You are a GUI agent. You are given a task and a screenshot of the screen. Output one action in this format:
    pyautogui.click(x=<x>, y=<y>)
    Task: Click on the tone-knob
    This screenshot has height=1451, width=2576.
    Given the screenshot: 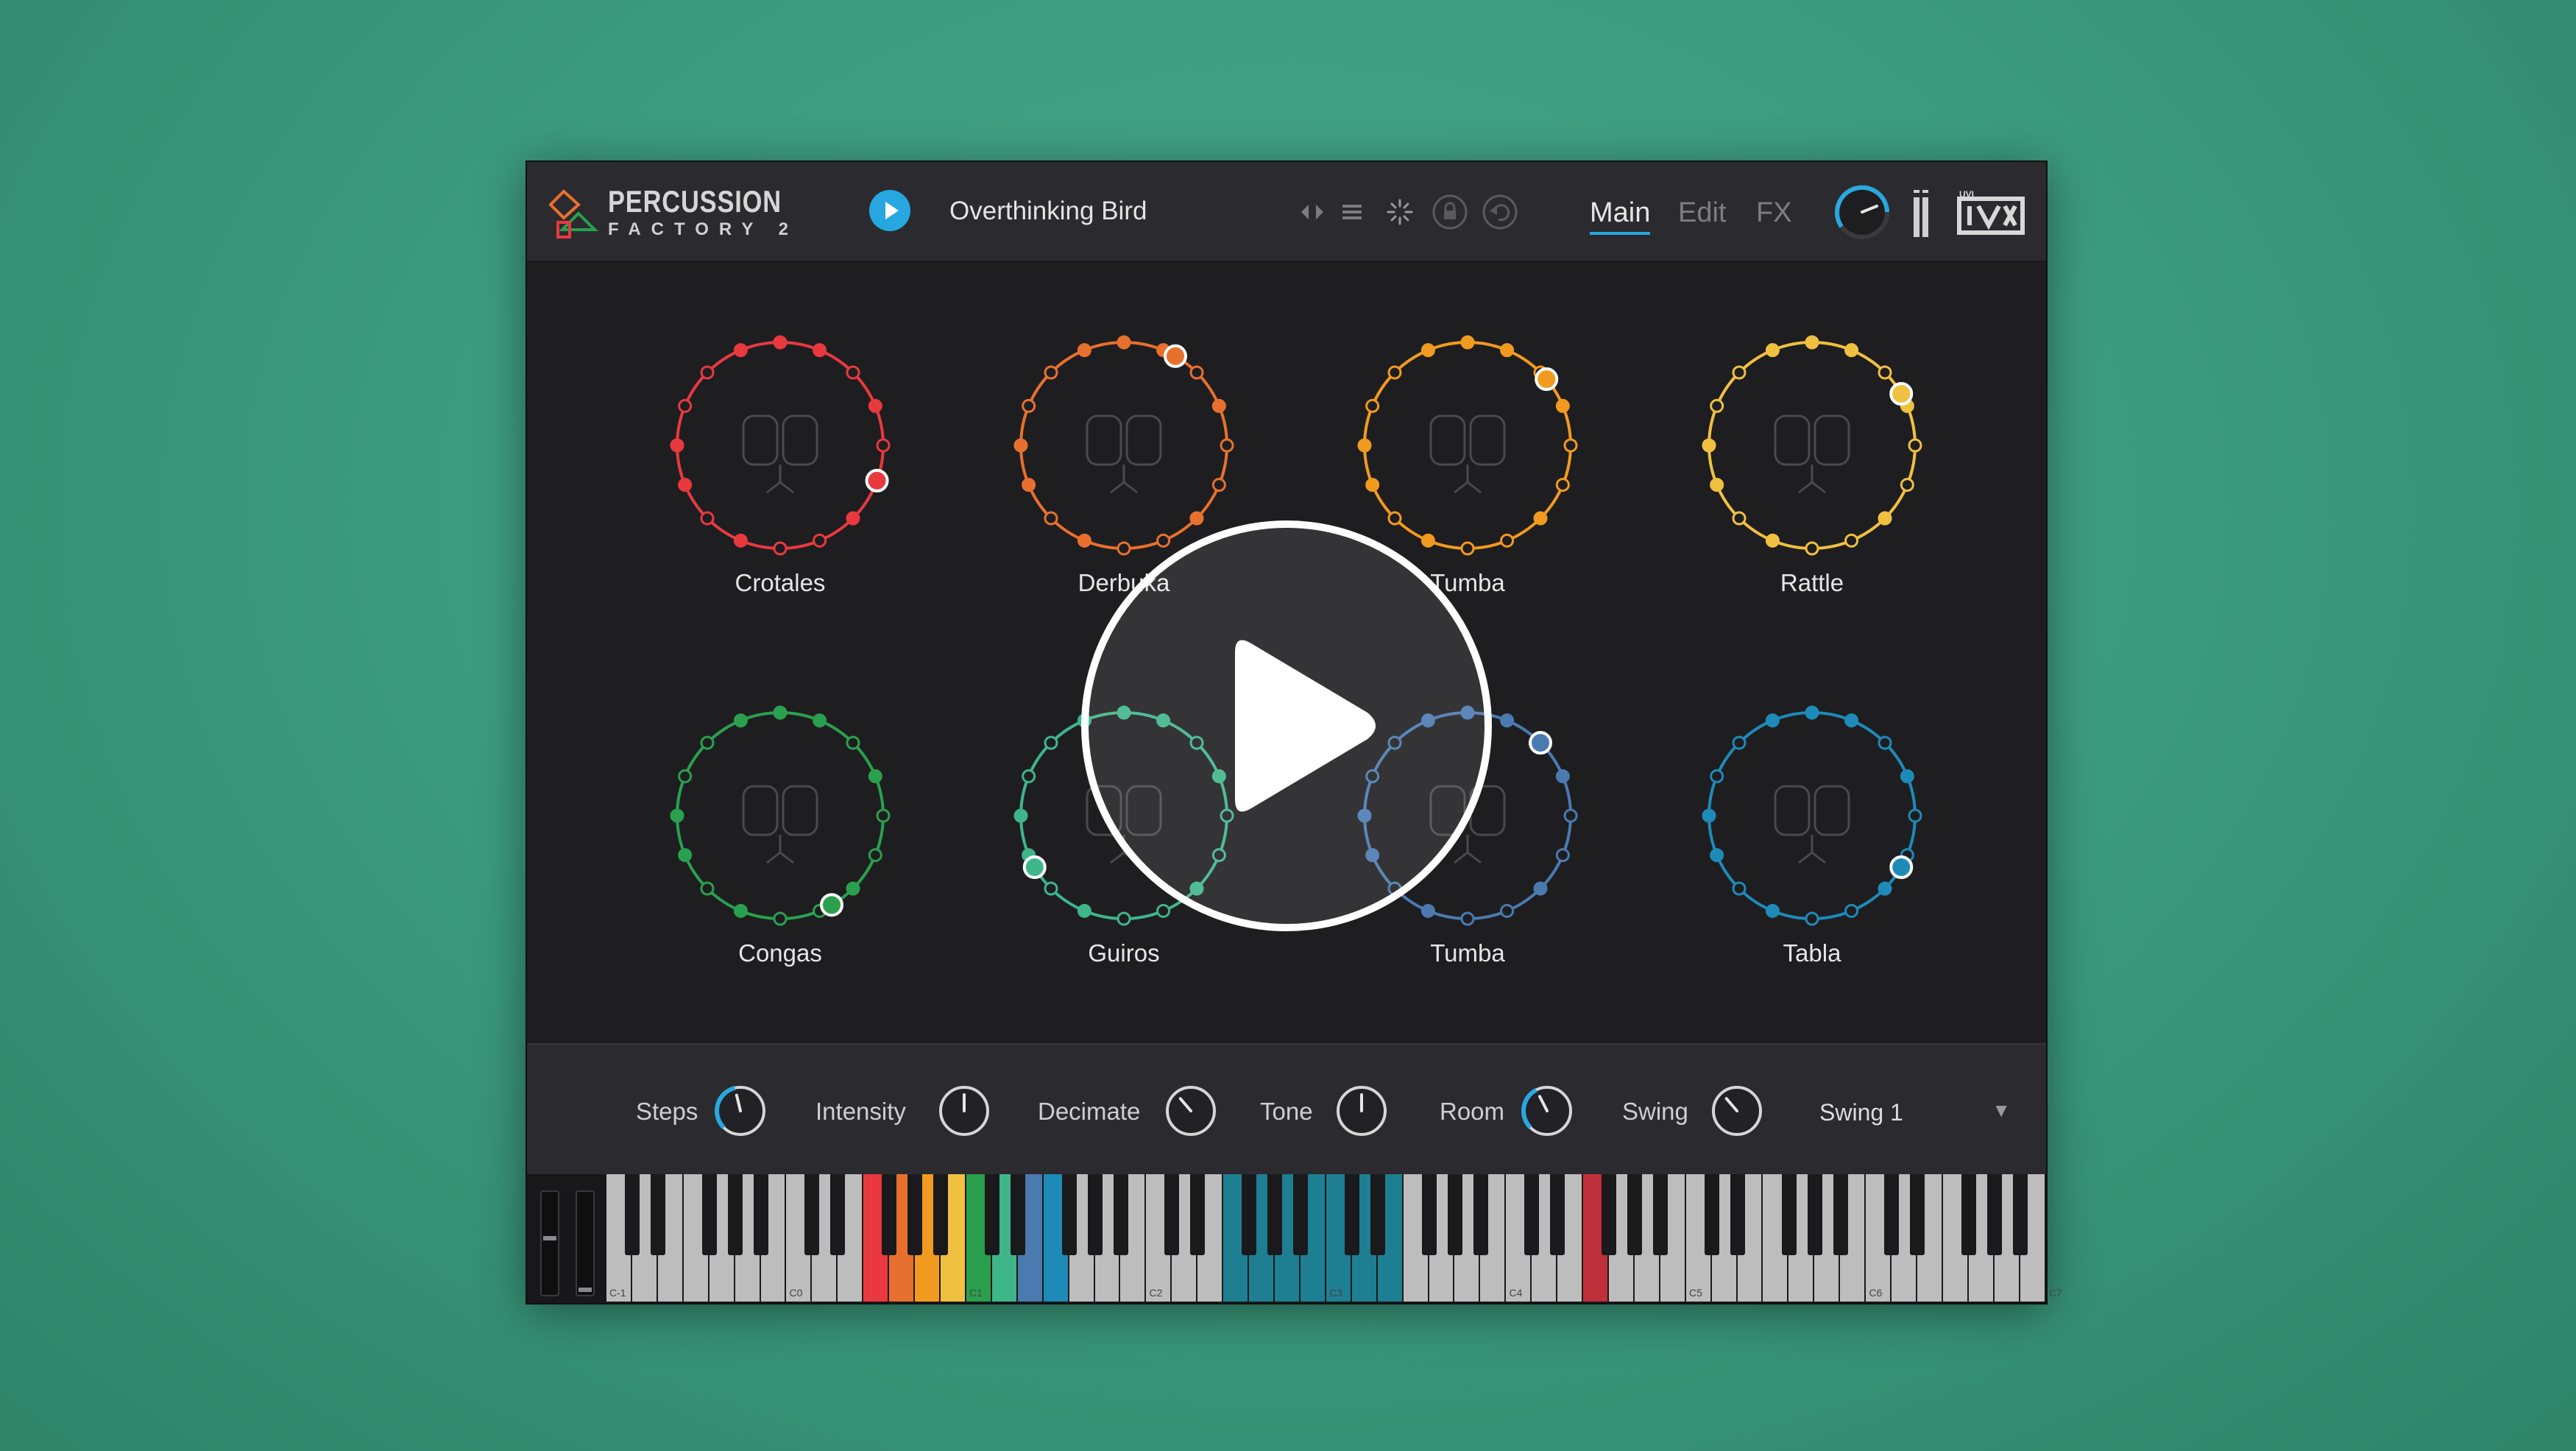 What is the action you would take?
    pyautogui.click(x=1362, y=1111)
    